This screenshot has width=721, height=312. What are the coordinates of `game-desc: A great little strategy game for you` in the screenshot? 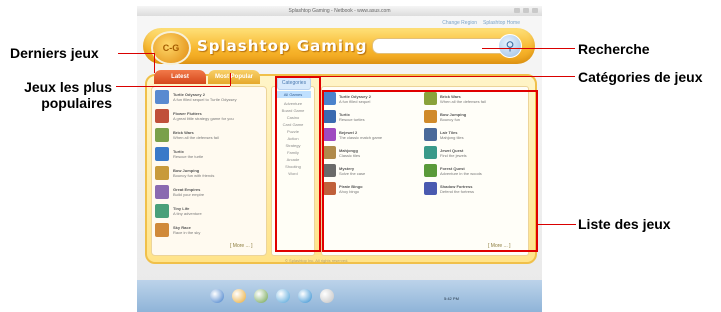 It's located at (203, 118).